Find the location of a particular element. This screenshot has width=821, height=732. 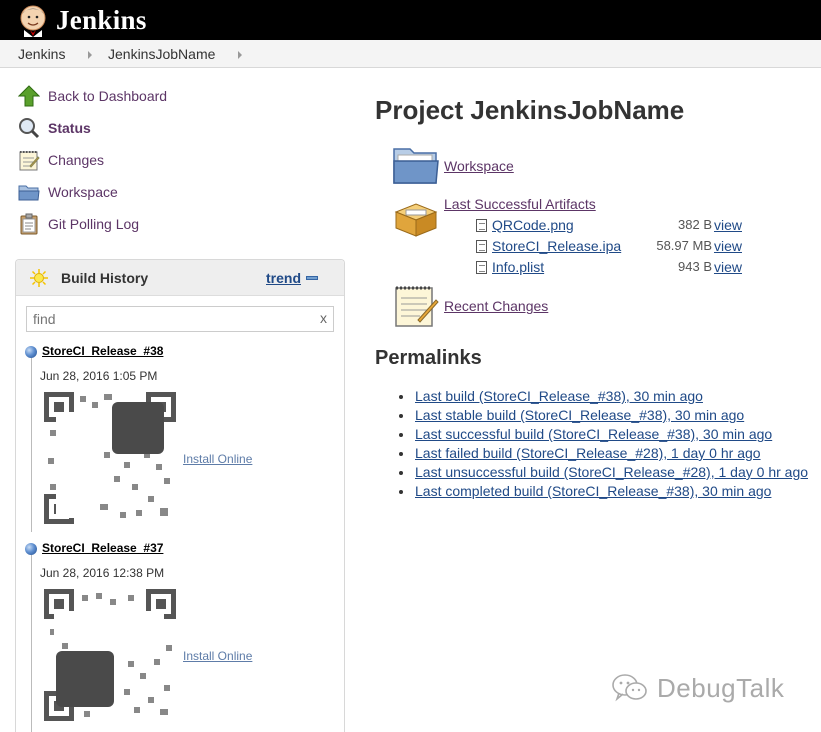

sidebar-item-git-polling-log: Git Polling Log is located at coordinates (78, 224).